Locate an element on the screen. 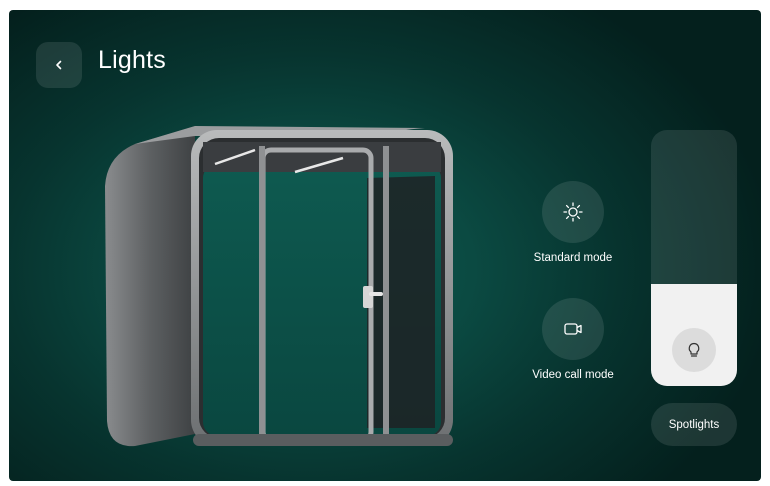 The image size is (770, 486). video-call-mode-button is located at coordinates (573, 329).